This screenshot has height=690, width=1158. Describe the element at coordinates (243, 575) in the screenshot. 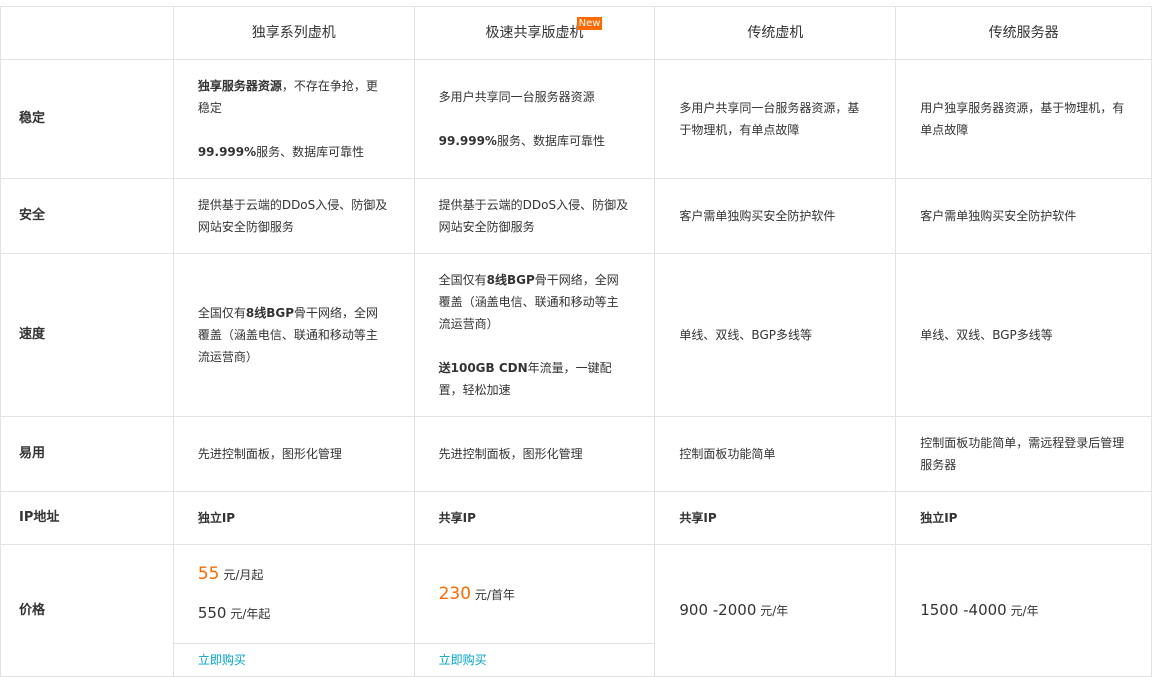

I see `price-monthly-unit: 元/月起` at that location.